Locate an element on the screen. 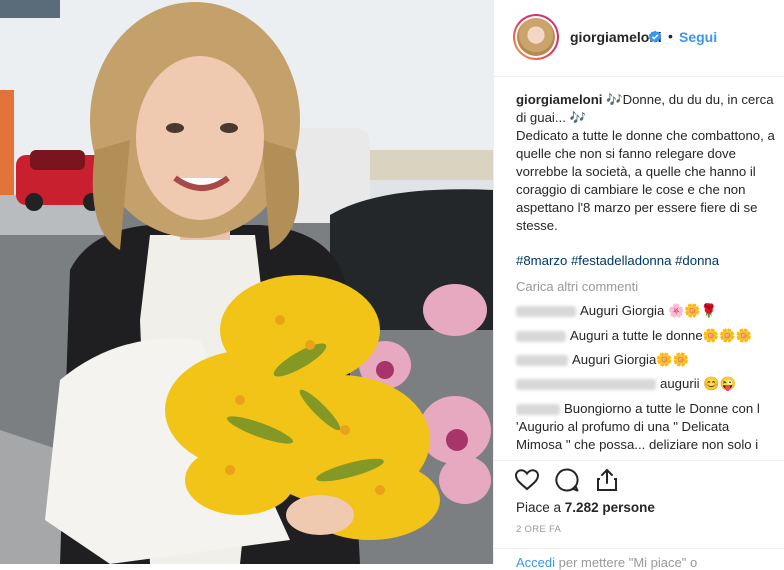 This screenshot has width=784, height=570. hashtags: #8marzo #festadelladonna #donna is located at coordinates (617, 260).